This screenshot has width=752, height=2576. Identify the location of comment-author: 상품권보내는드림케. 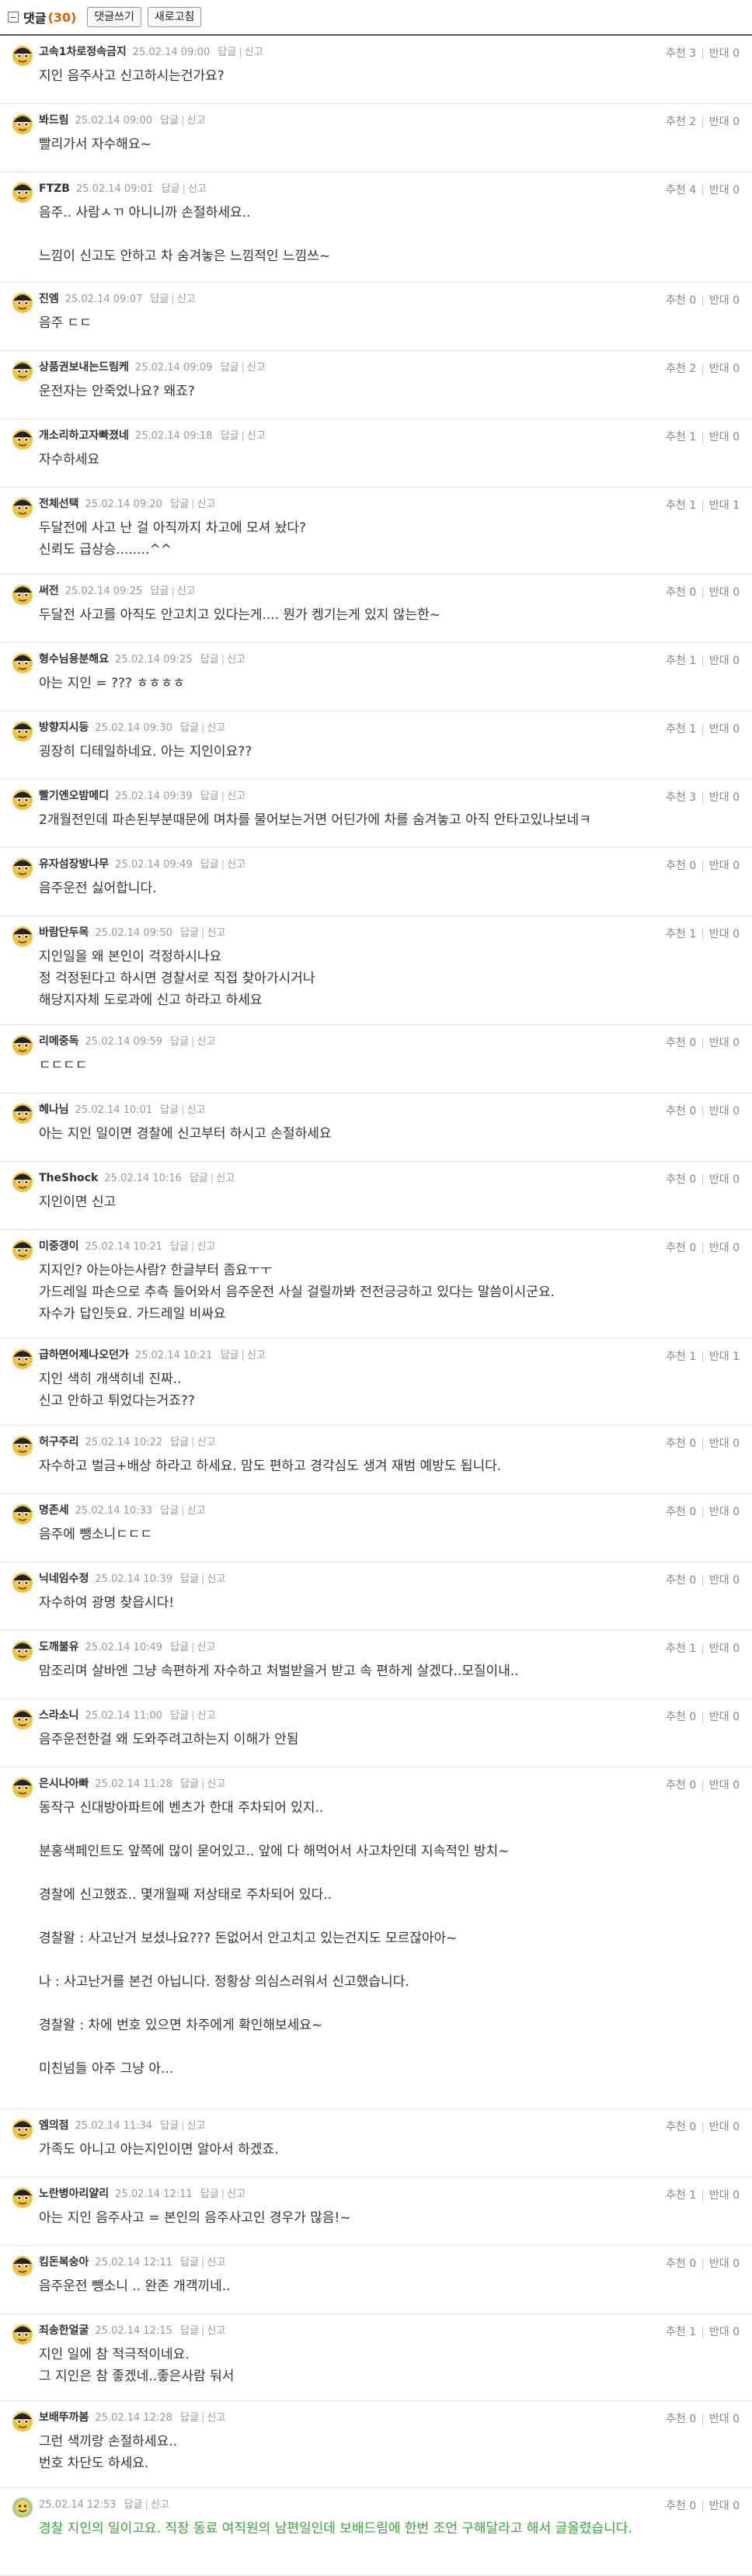
(84, 367).